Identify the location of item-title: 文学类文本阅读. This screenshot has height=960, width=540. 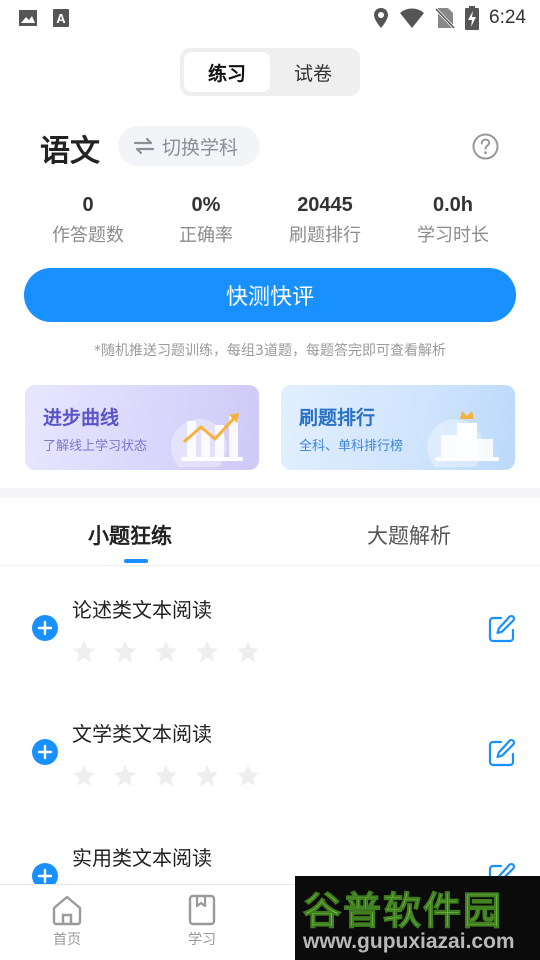
(142, 734).